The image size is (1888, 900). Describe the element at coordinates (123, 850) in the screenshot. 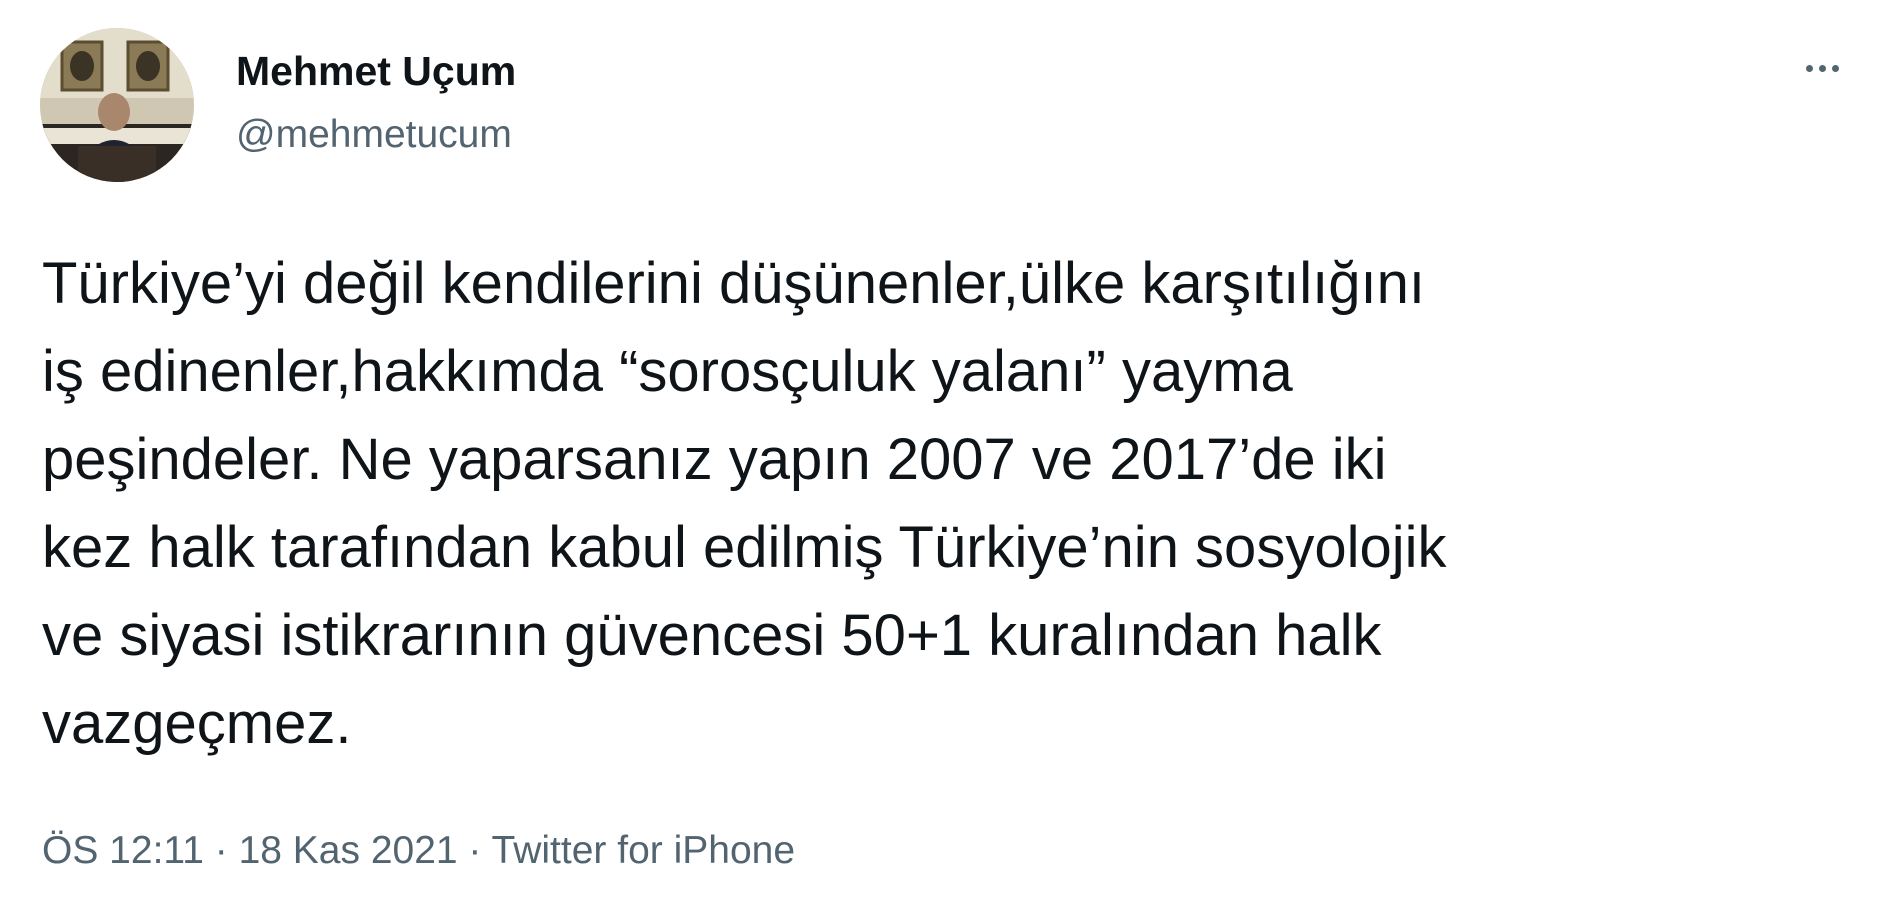

I see `tweet-time: ÖS 12:11` at that location.